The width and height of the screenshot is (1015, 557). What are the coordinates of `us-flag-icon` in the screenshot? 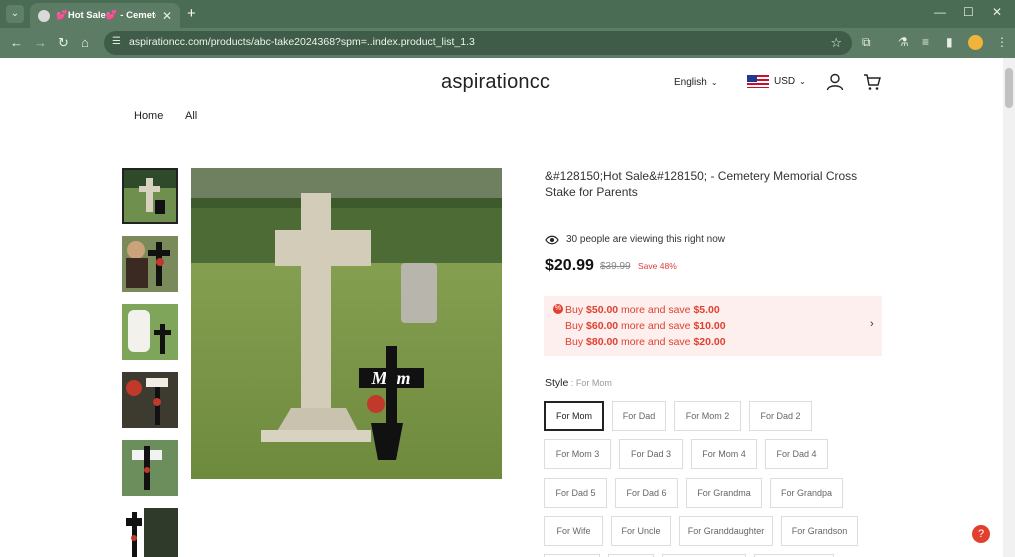 It's located at (758, 81).